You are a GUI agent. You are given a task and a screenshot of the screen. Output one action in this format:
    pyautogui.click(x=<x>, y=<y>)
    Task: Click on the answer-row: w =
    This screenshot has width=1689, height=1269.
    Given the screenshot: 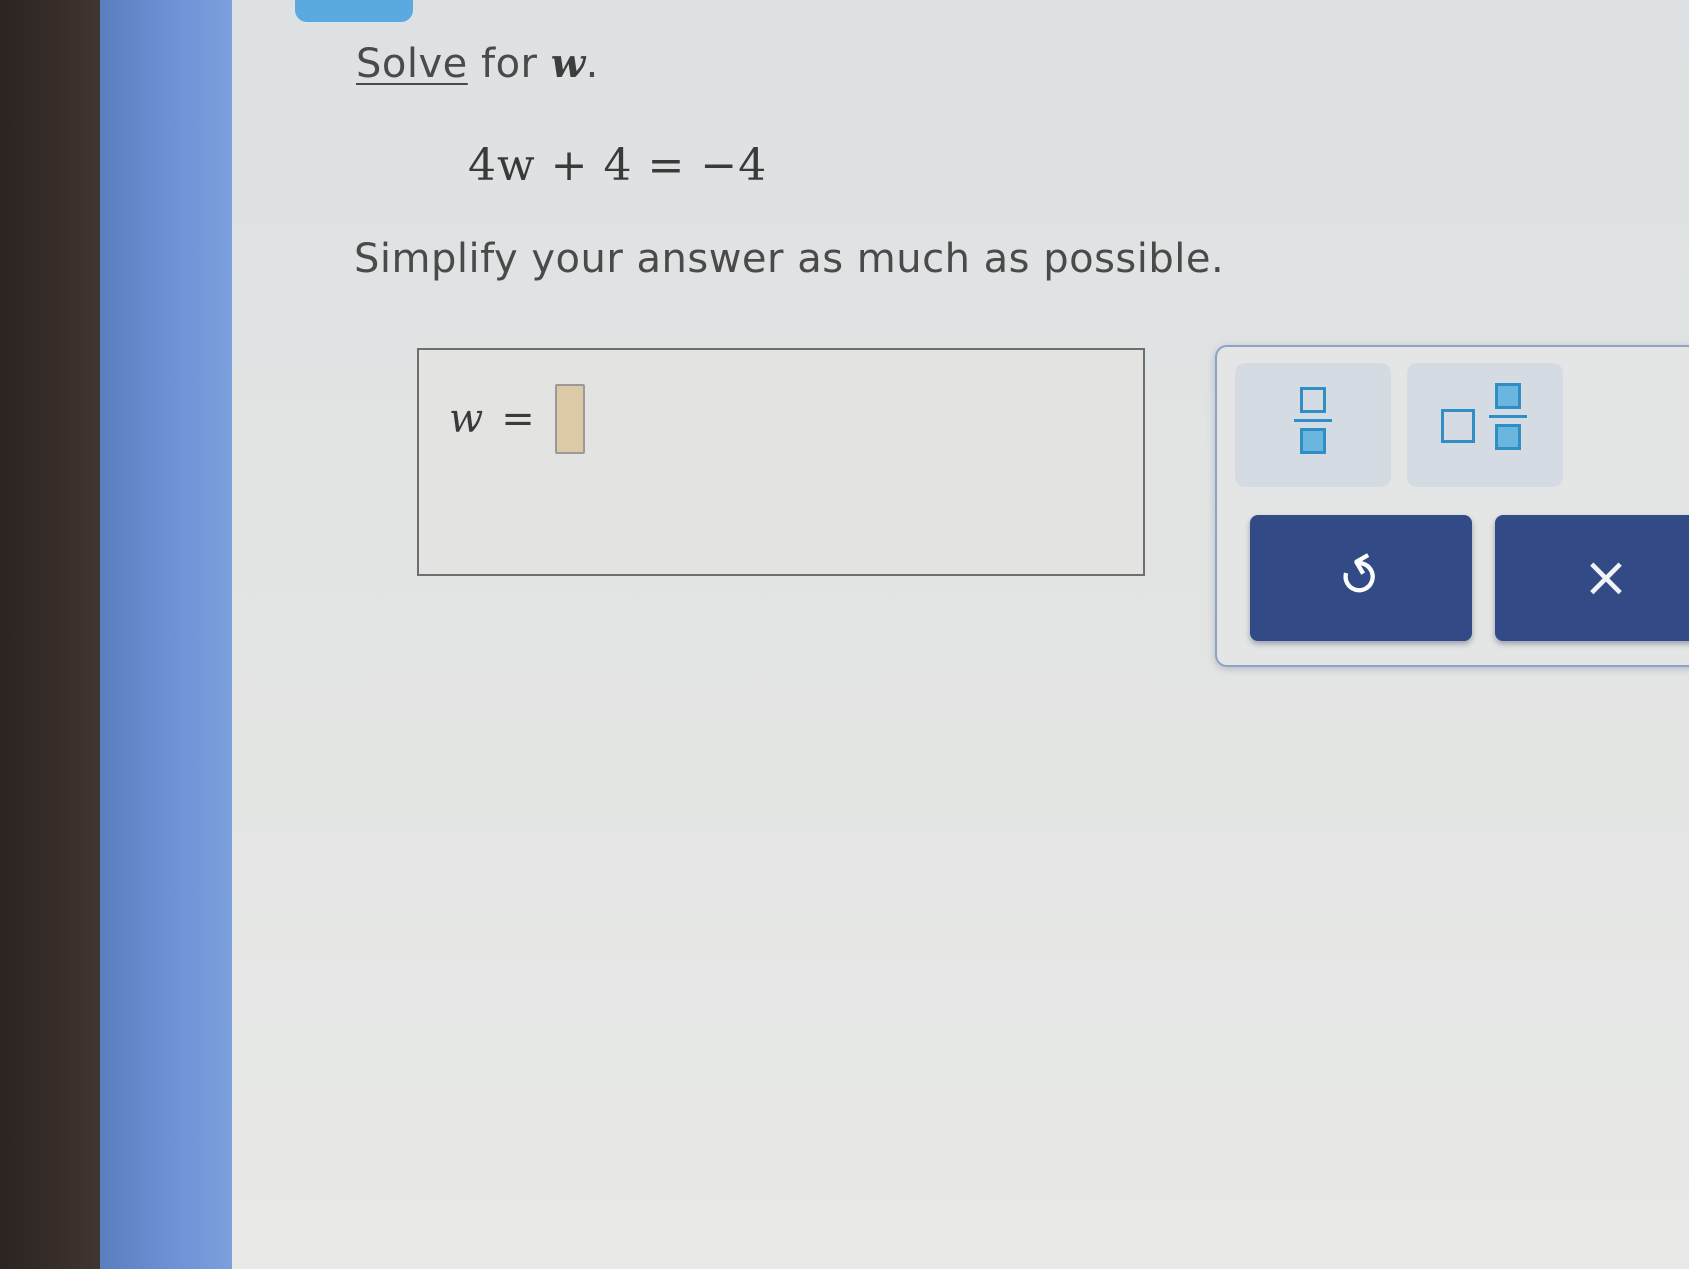 What is the action you would take?
    pyautogui.click(x=517, y=419)
    